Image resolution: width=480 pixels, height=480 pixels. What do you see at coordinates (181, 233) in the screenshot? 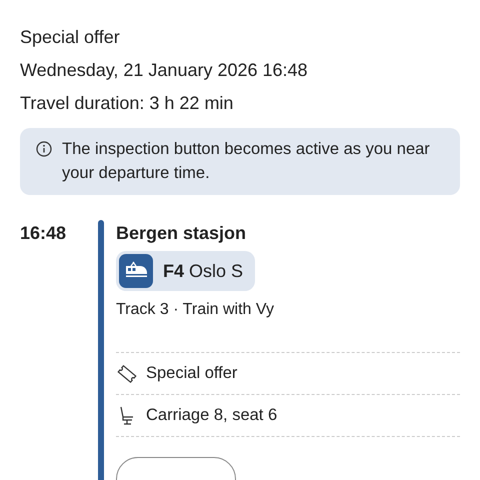
I see `station-name: Bergen stasjon` at bounding box center [181, 233].